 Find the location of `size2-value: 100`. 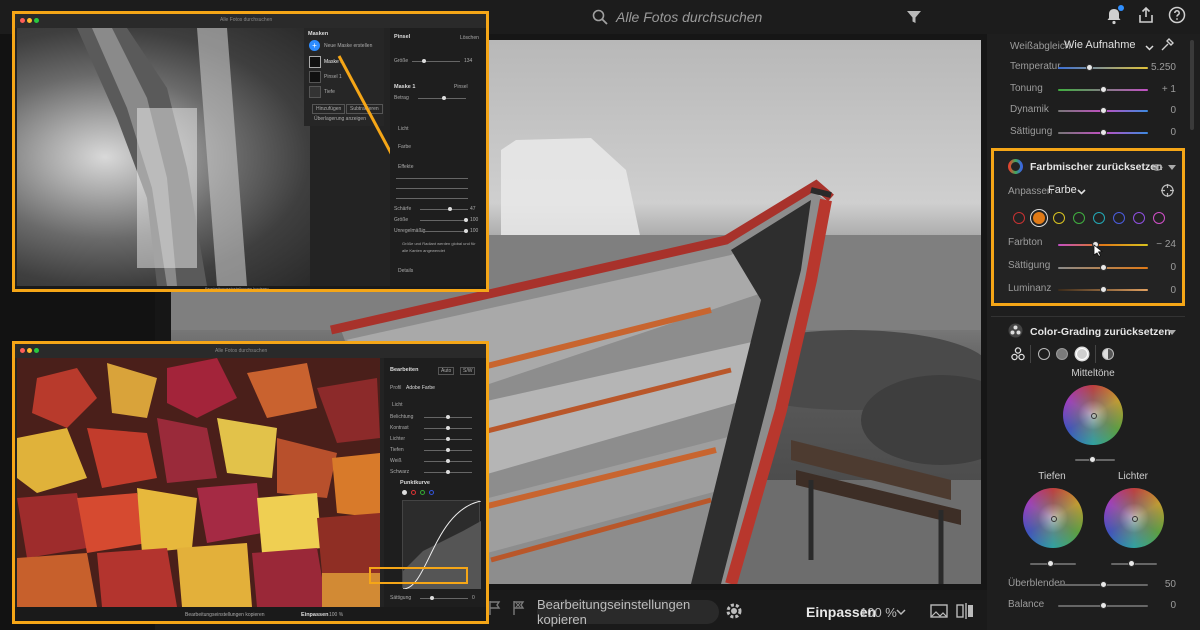

size2-value: 100 is located at coordinates (474, 220).